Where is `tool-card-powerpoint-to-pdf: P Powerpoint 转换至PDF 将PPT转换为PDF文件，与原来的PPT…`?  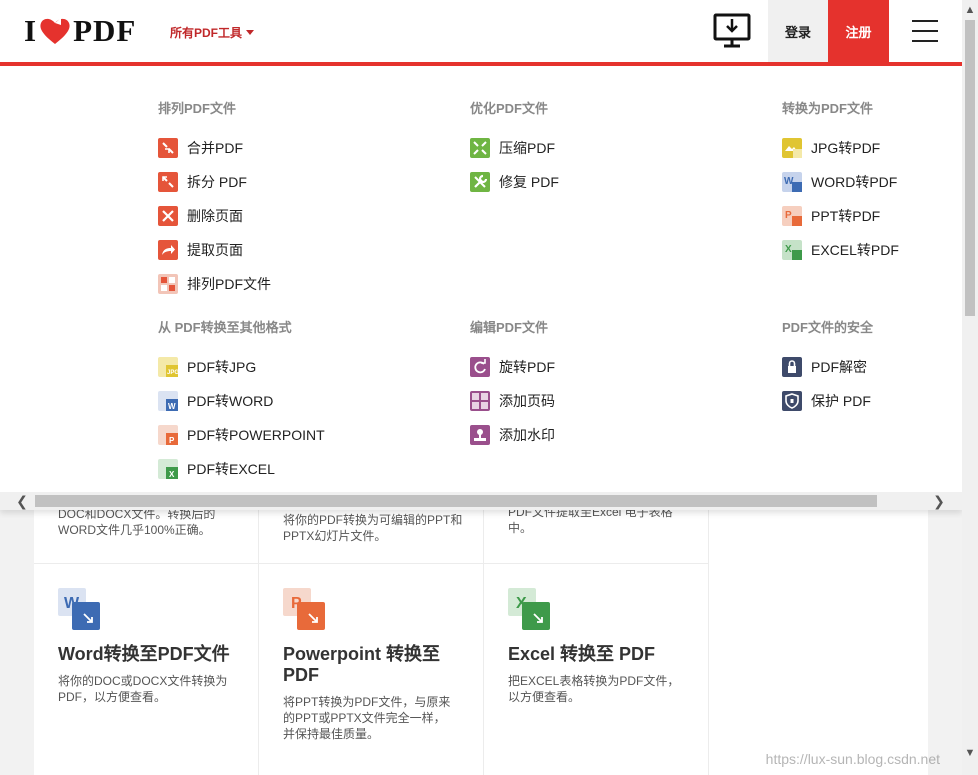 tool-card-powerpoint-to-pdf: P Powerpoint 转换至PDF 将PPT转换为PDF文件，与原来的PPT… is located at coordinates (371, 669).